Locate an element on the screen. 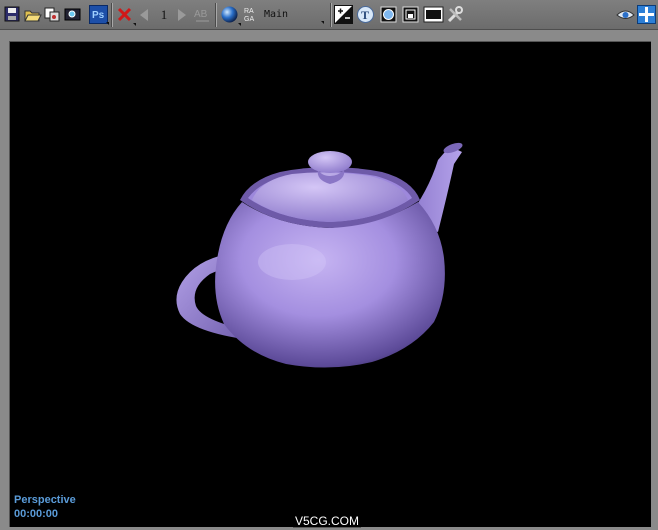  photoshop-icon: Ps is located at coordinates (99, 15).